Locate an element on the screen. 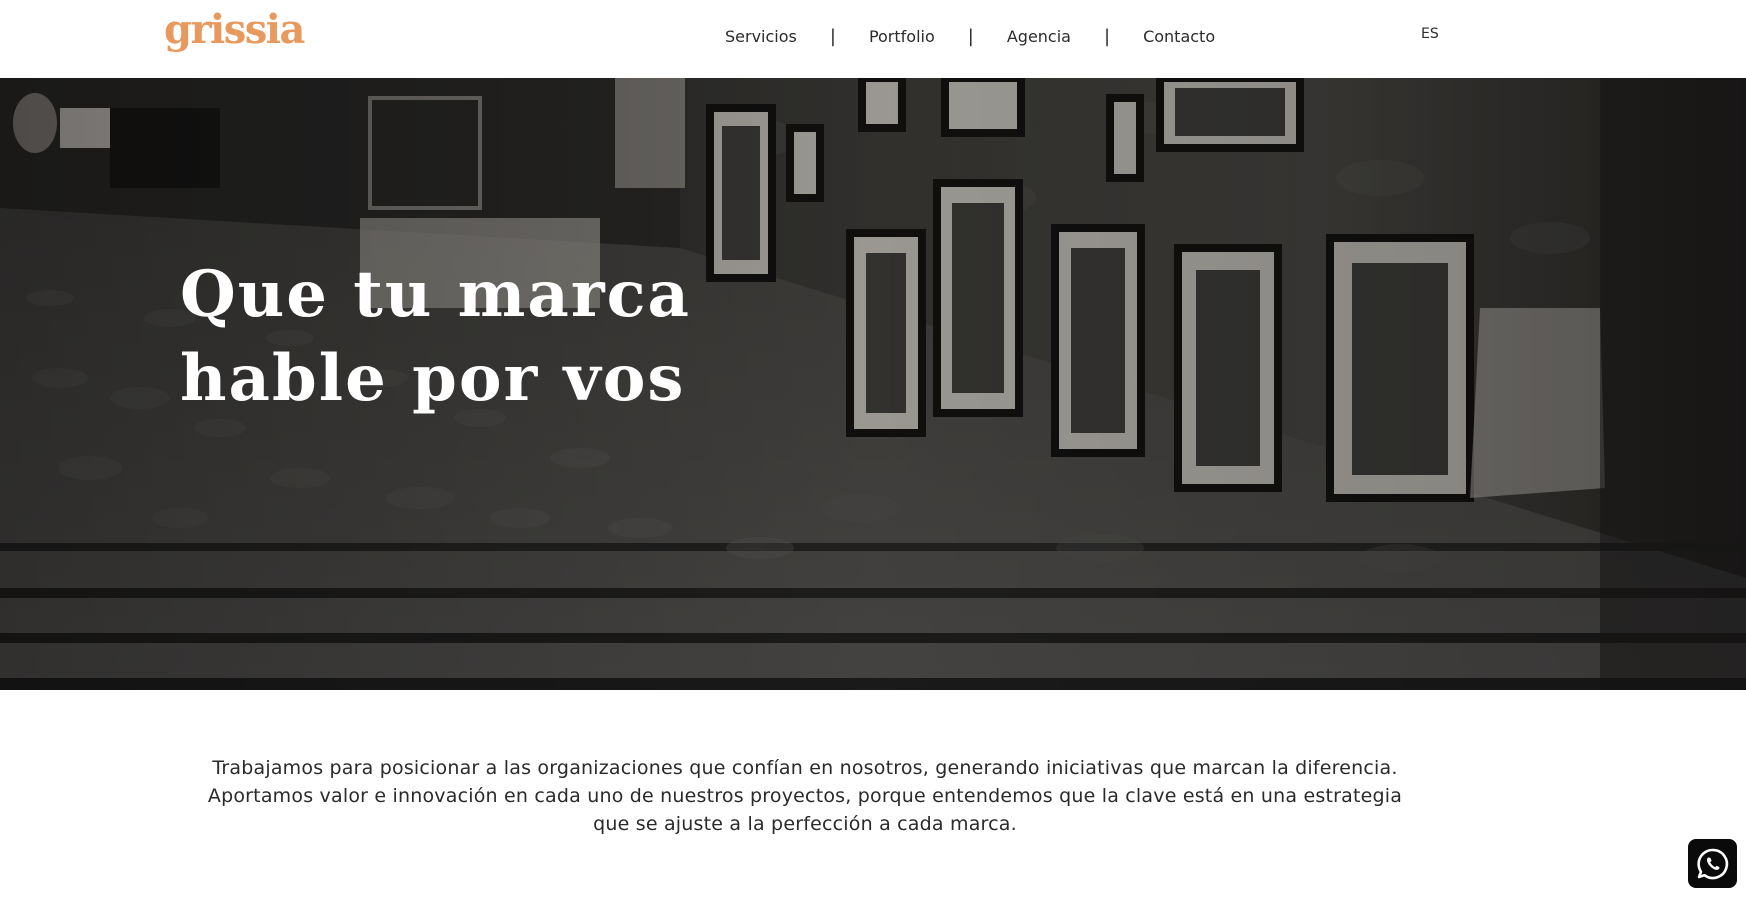  nav-item-servicios: Servicios is located at coordinates (761, 36).